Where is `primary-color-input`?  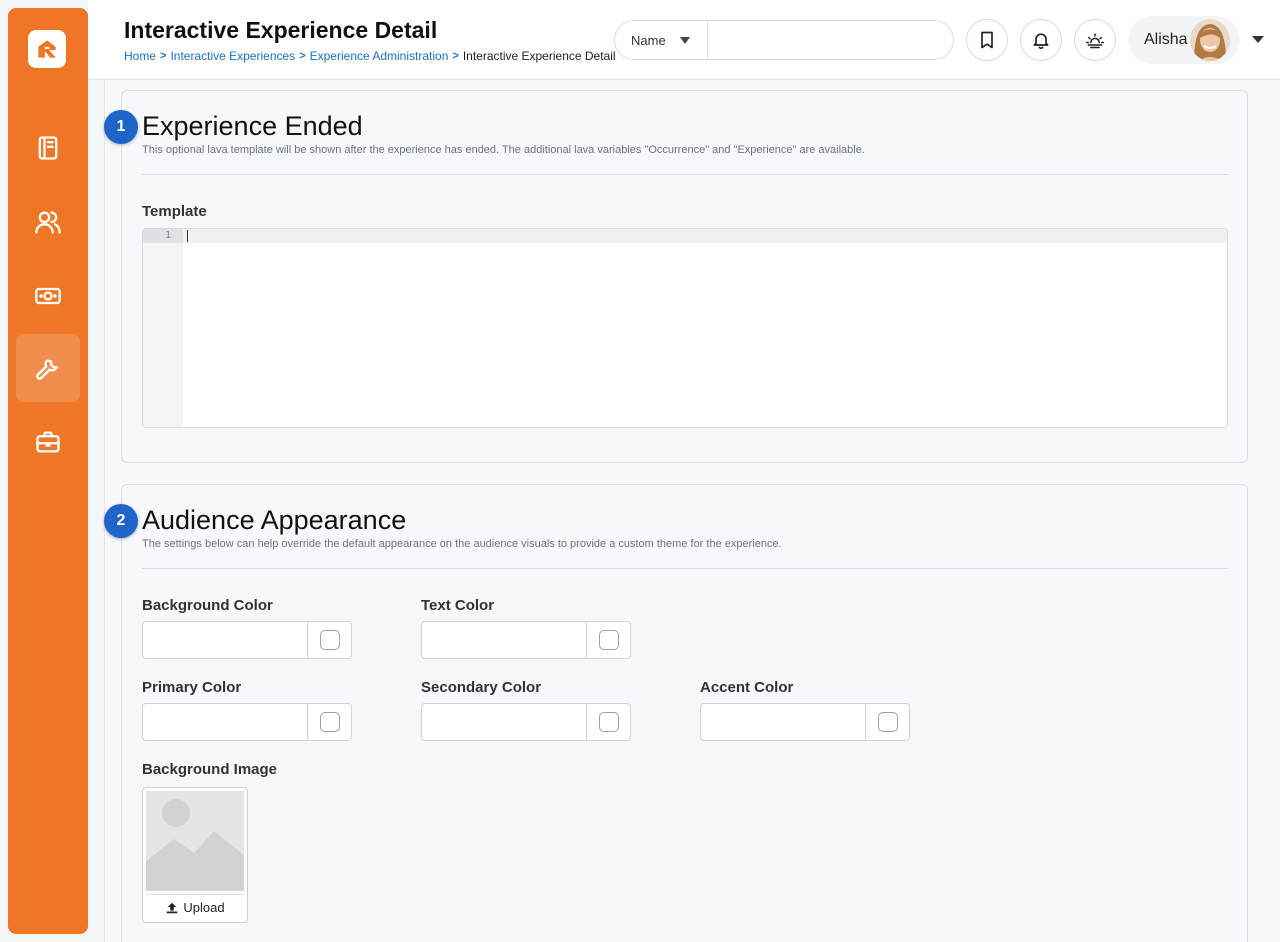 primary-color-input is located at coordinates (225, 722).